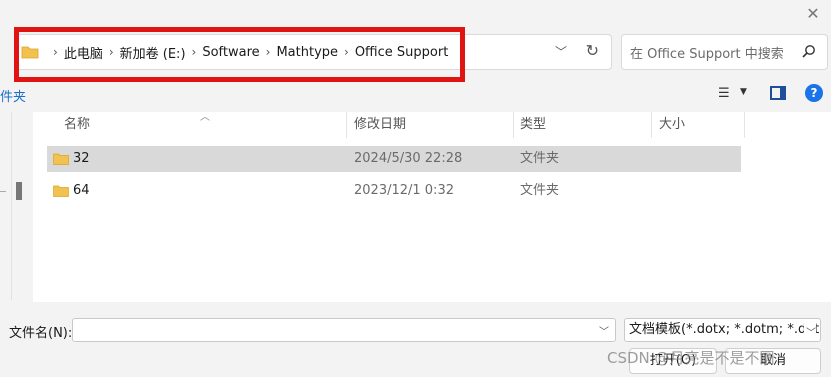  What do you see at coordinates (19, 191) in the screenshot?
I see `scrollbar-thumb` at bounding box center [19, 191].